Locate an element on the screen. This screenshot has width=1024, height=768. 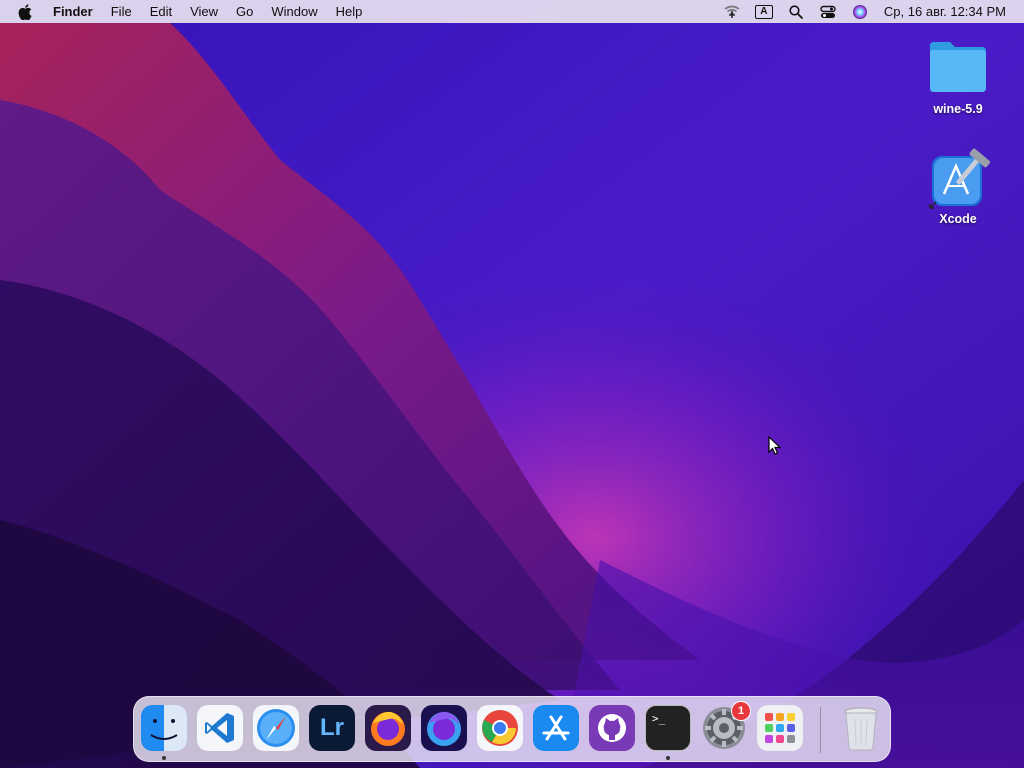
firefox-dev-icon is located at coordinates (444, 728).